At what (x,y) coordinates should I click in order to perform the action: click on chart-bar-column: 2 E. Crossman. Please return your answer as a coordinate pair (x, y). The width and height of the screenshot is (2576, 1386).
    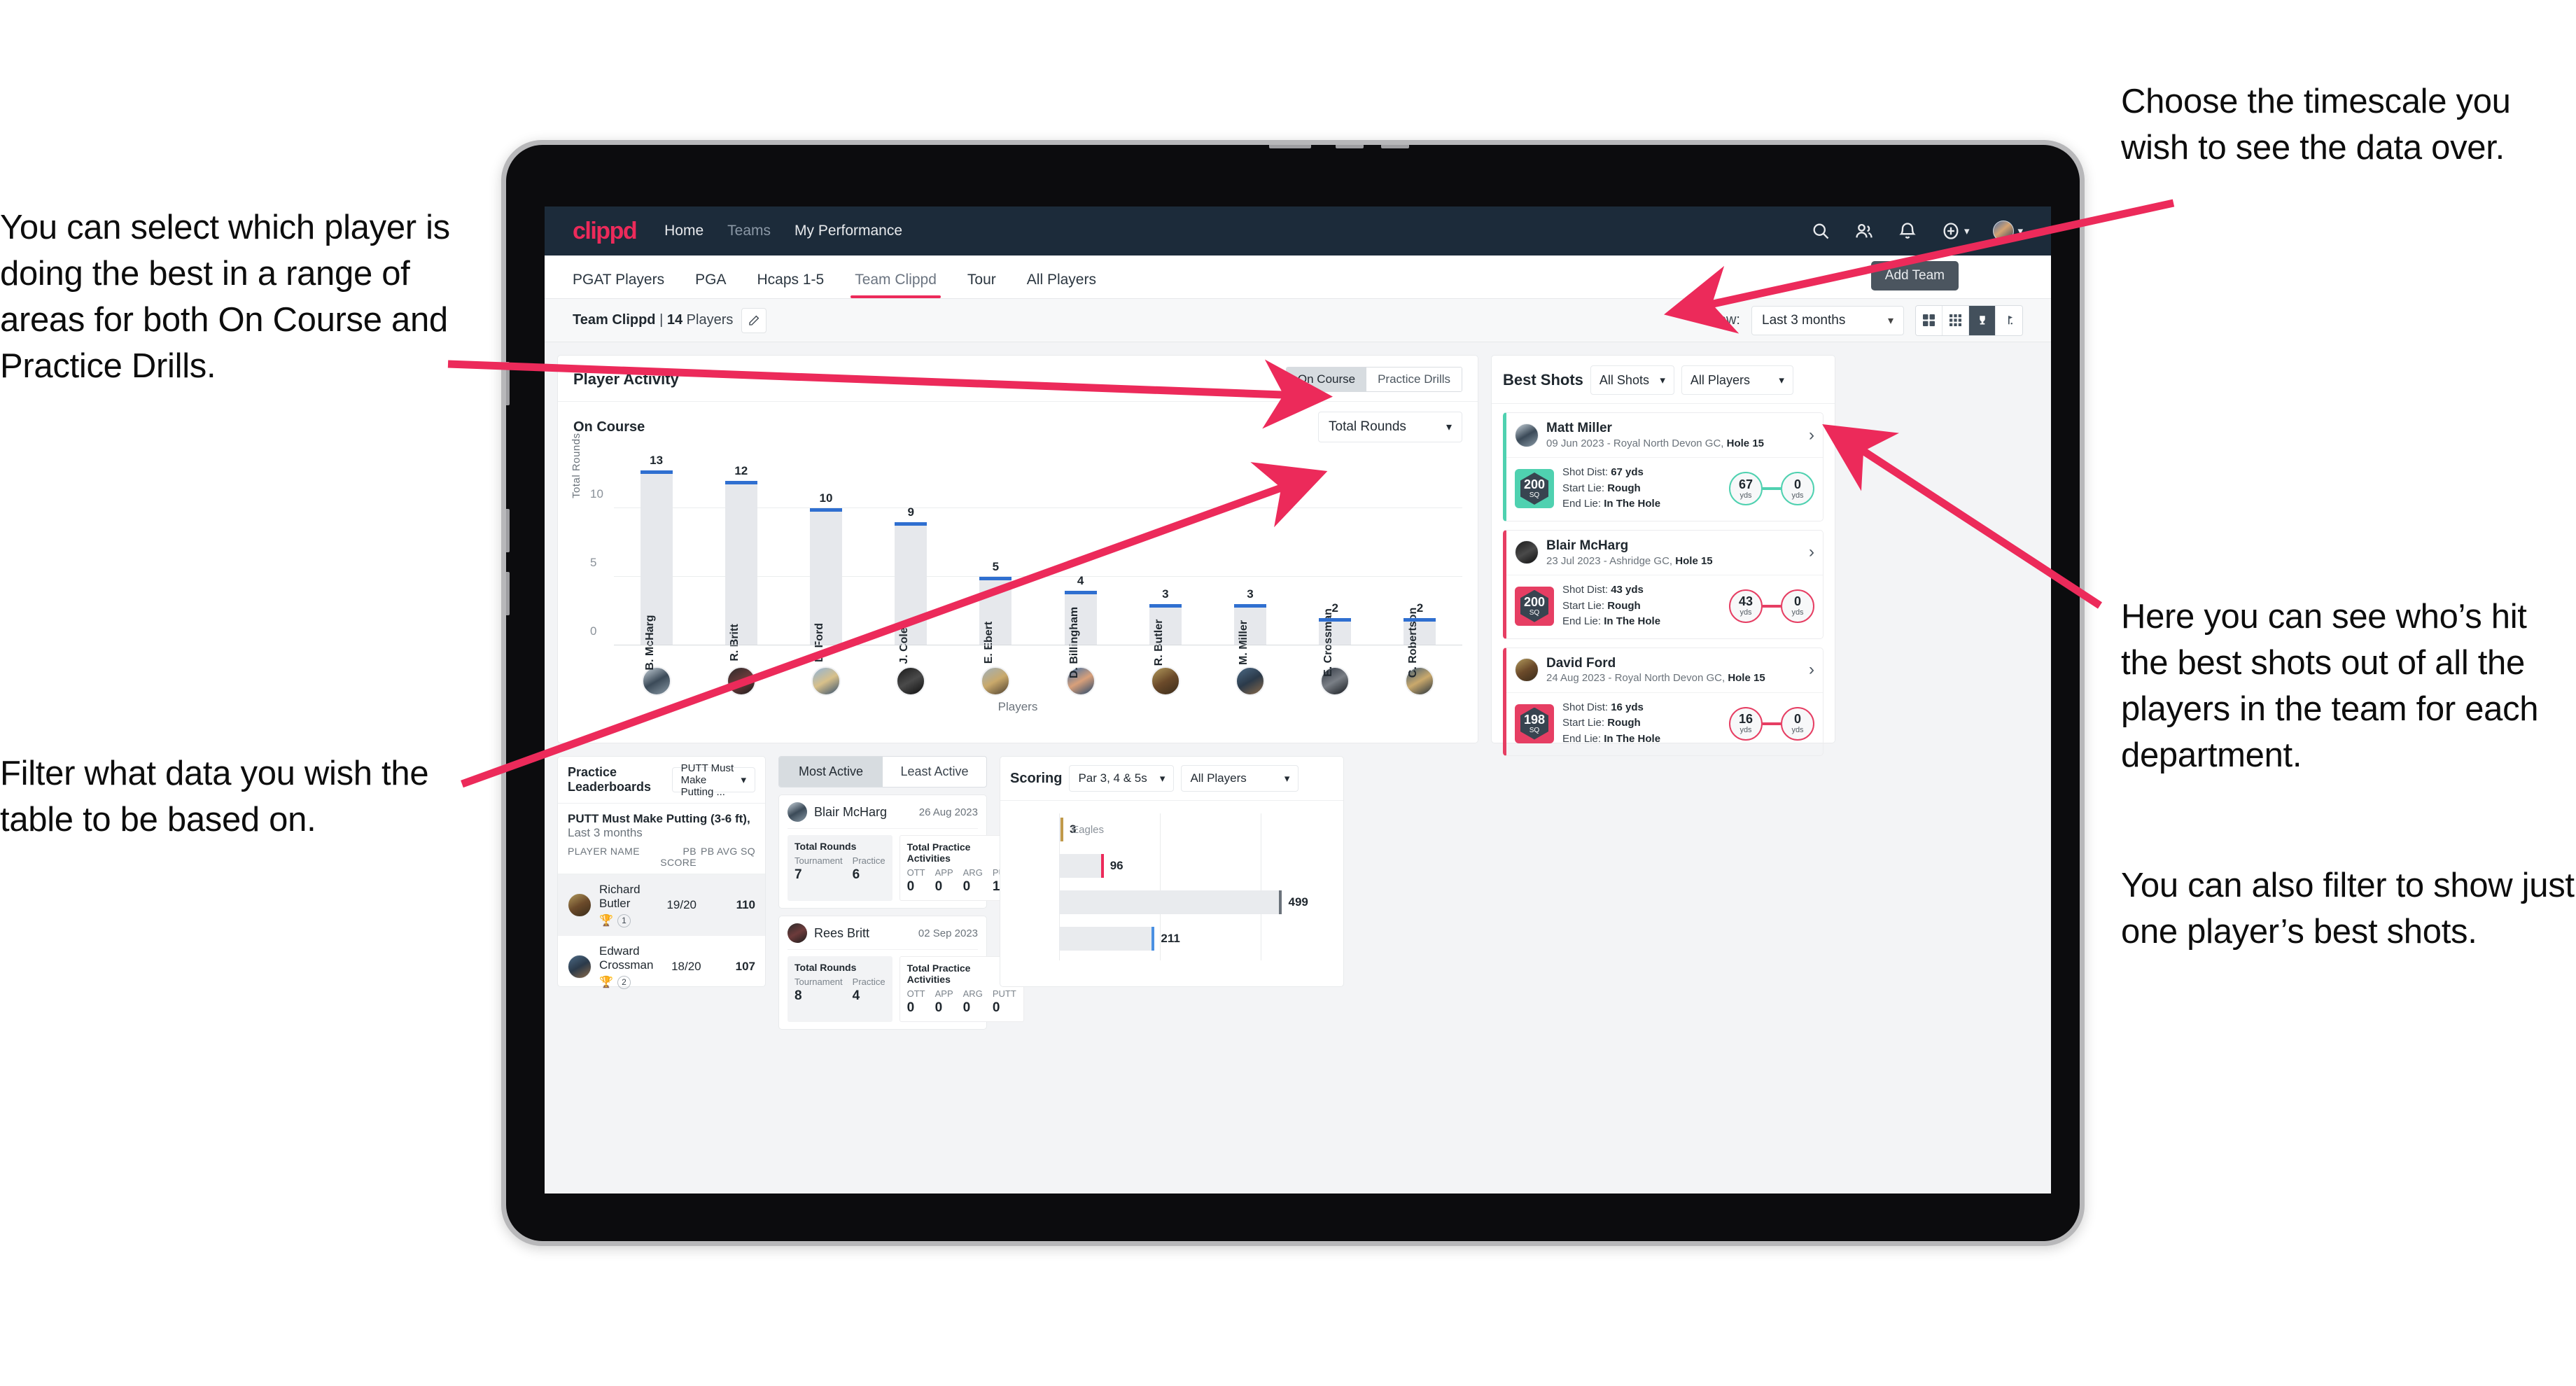
    Looking at the image, I should click on (1335, 565).